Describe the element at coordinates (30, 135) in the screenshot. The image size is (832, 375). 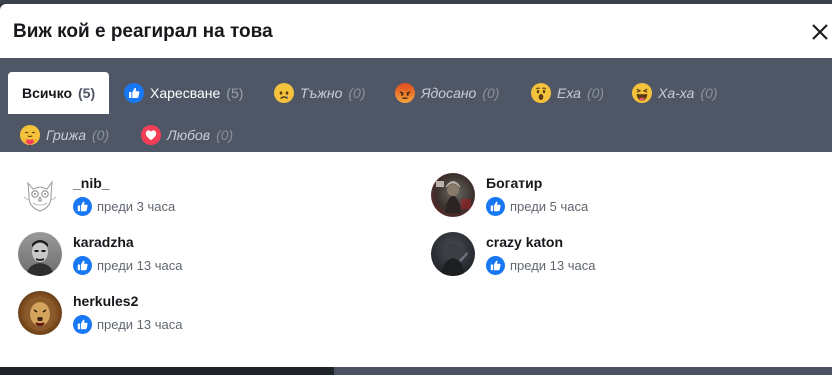
I see `care-icon` at that location.